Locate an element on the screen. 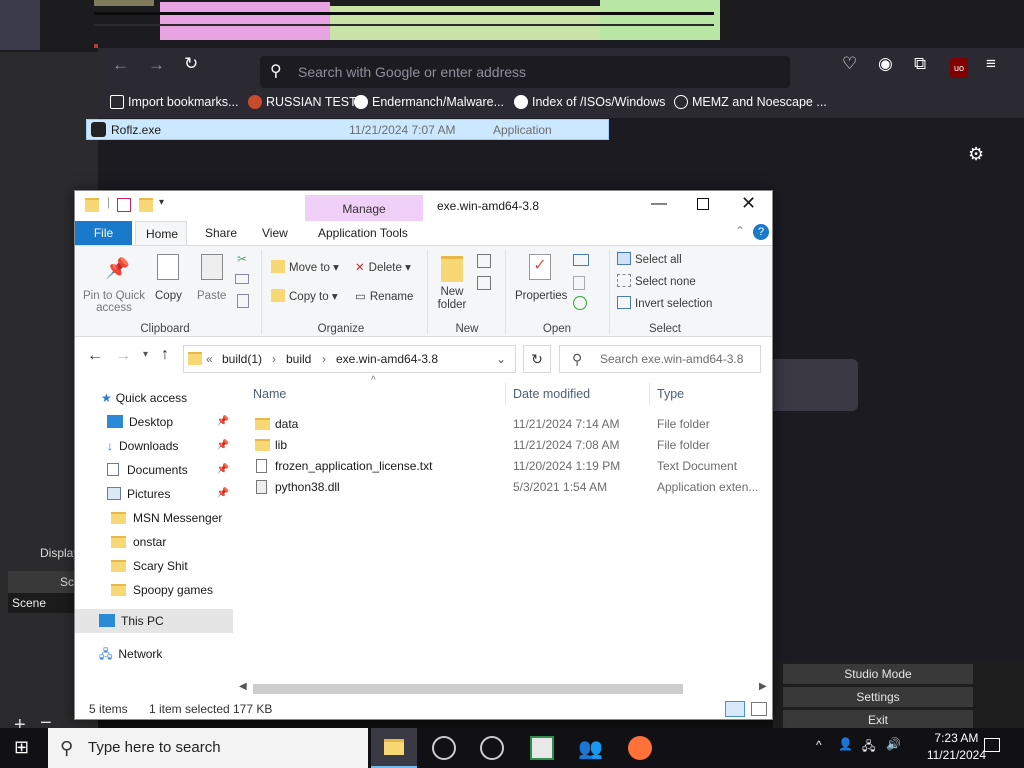 The height and width of the screenshot is (768, 1024). clock: 7:23 AM 11/21/2024 is located at coordinates (956, 747).